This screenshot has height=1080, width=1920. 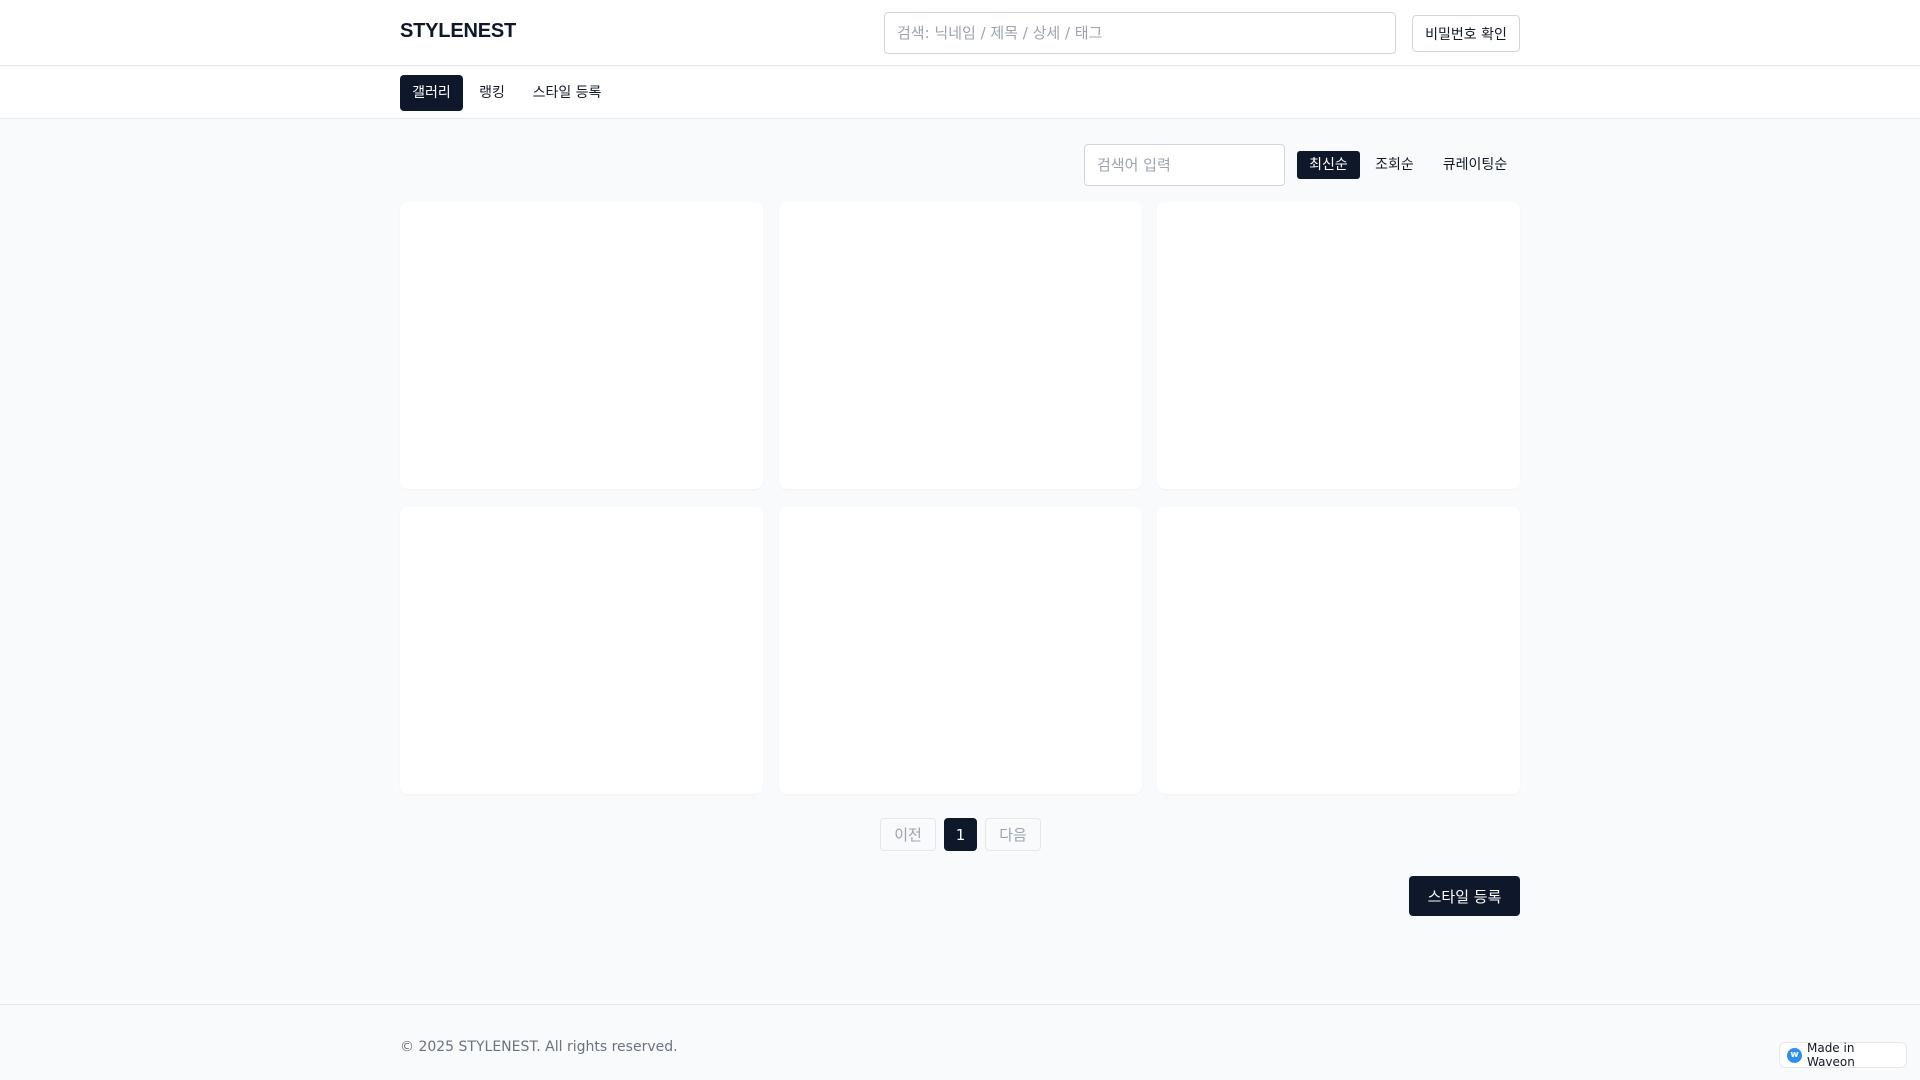 I want to click on badge-text: Made in Waveon, so click(x=1830, y=1055).